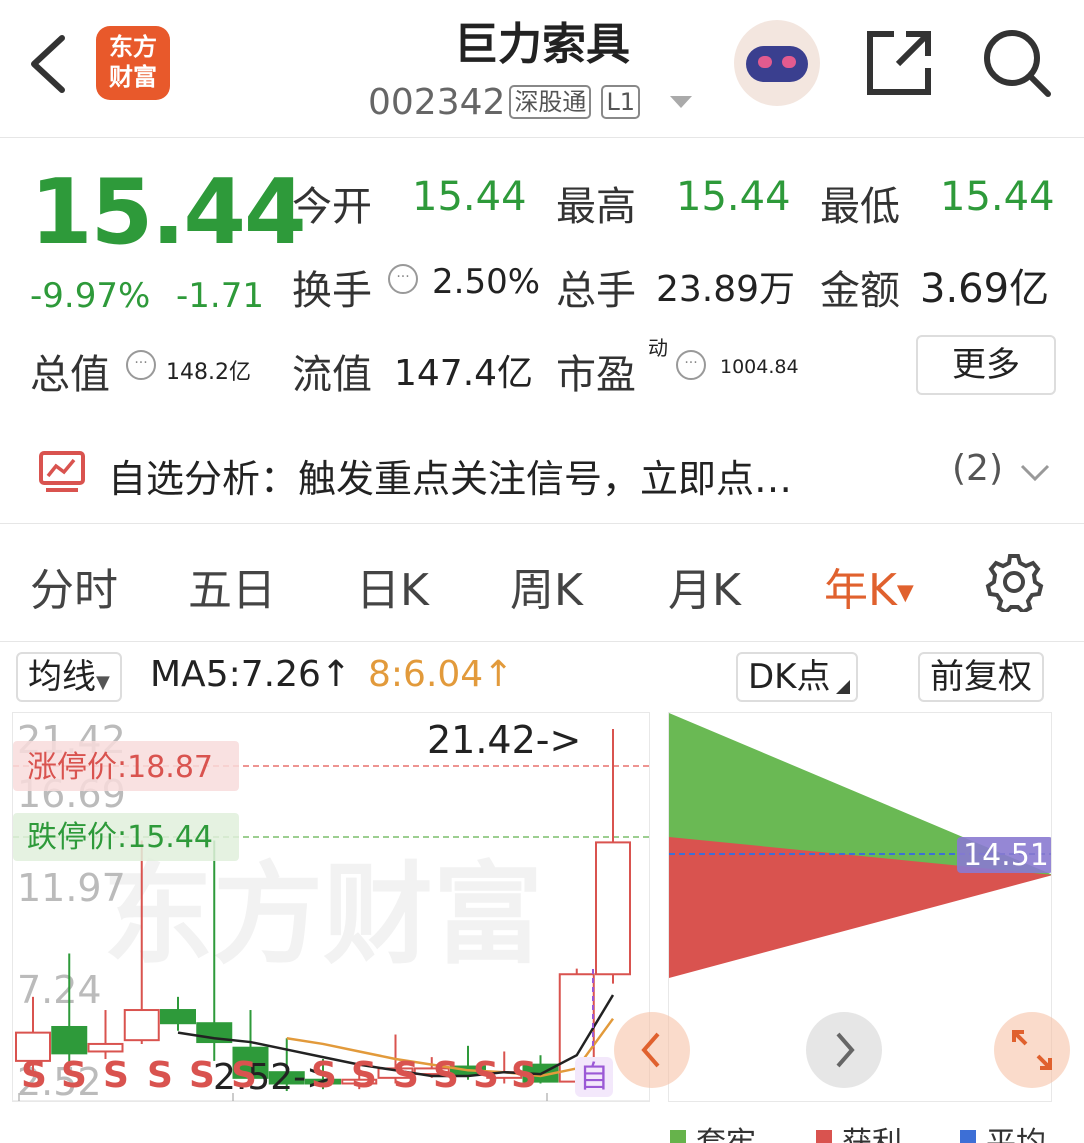 This screenshot has width=1084, height=1143. I want to click on float-value-label: 流值, so click(332, 375).